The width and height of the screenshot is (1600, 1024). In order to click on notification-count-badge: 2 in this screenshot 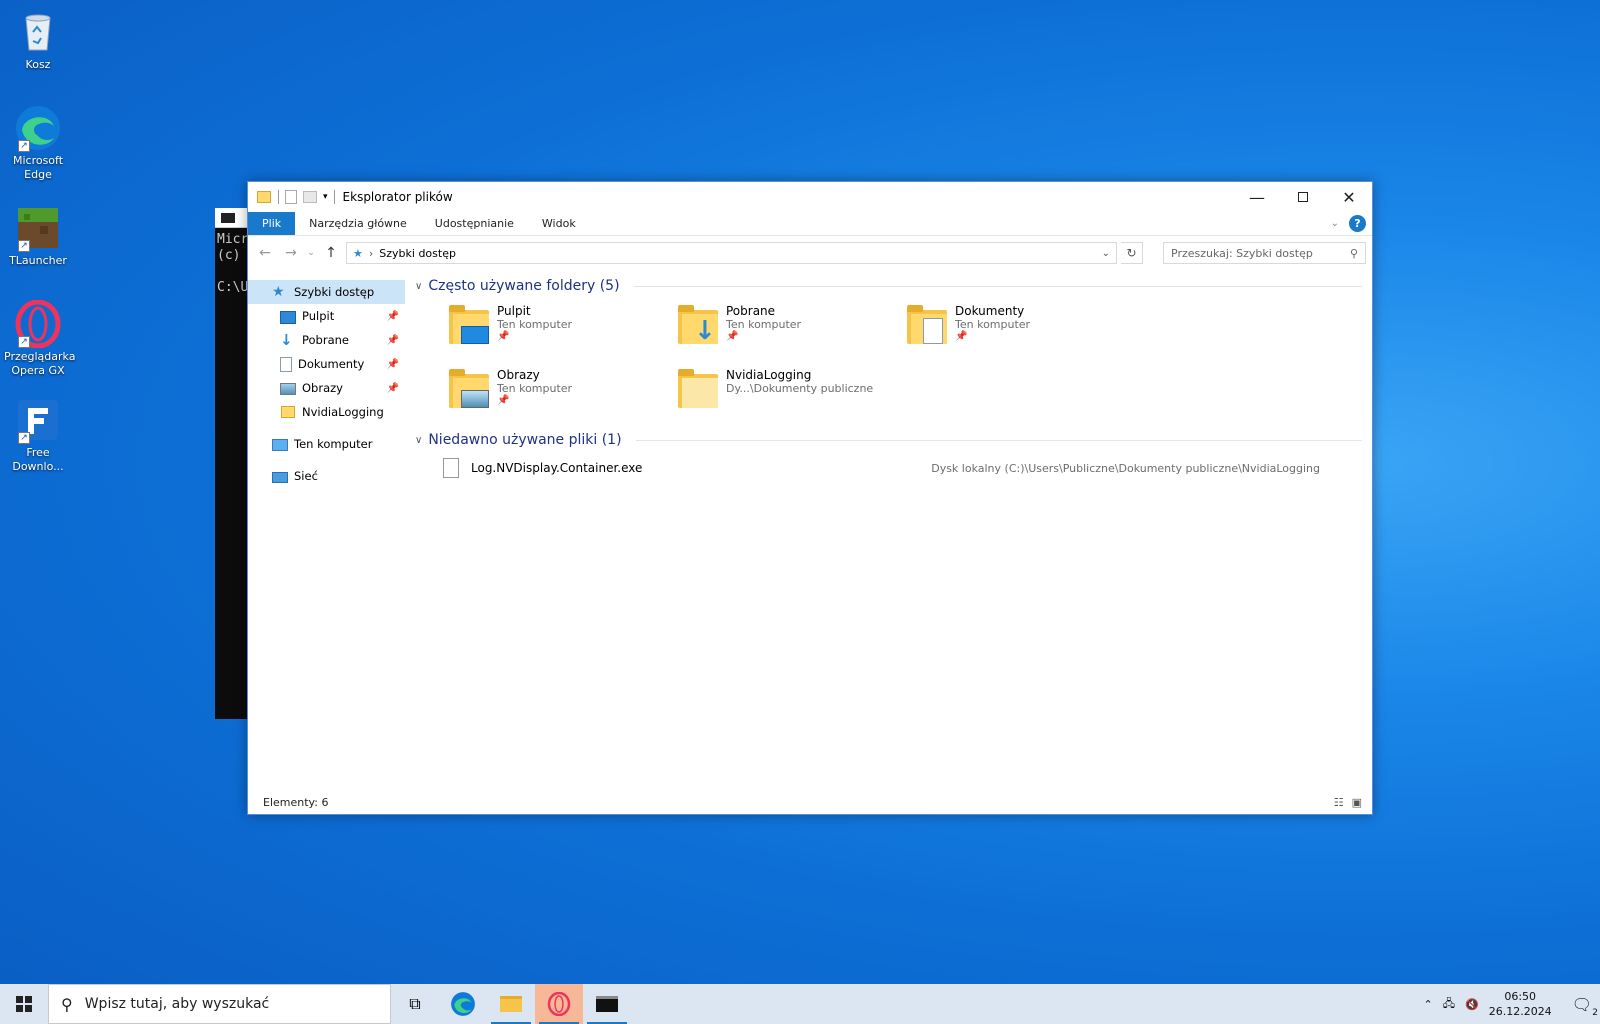, I will do `click(1595, 1012)`.